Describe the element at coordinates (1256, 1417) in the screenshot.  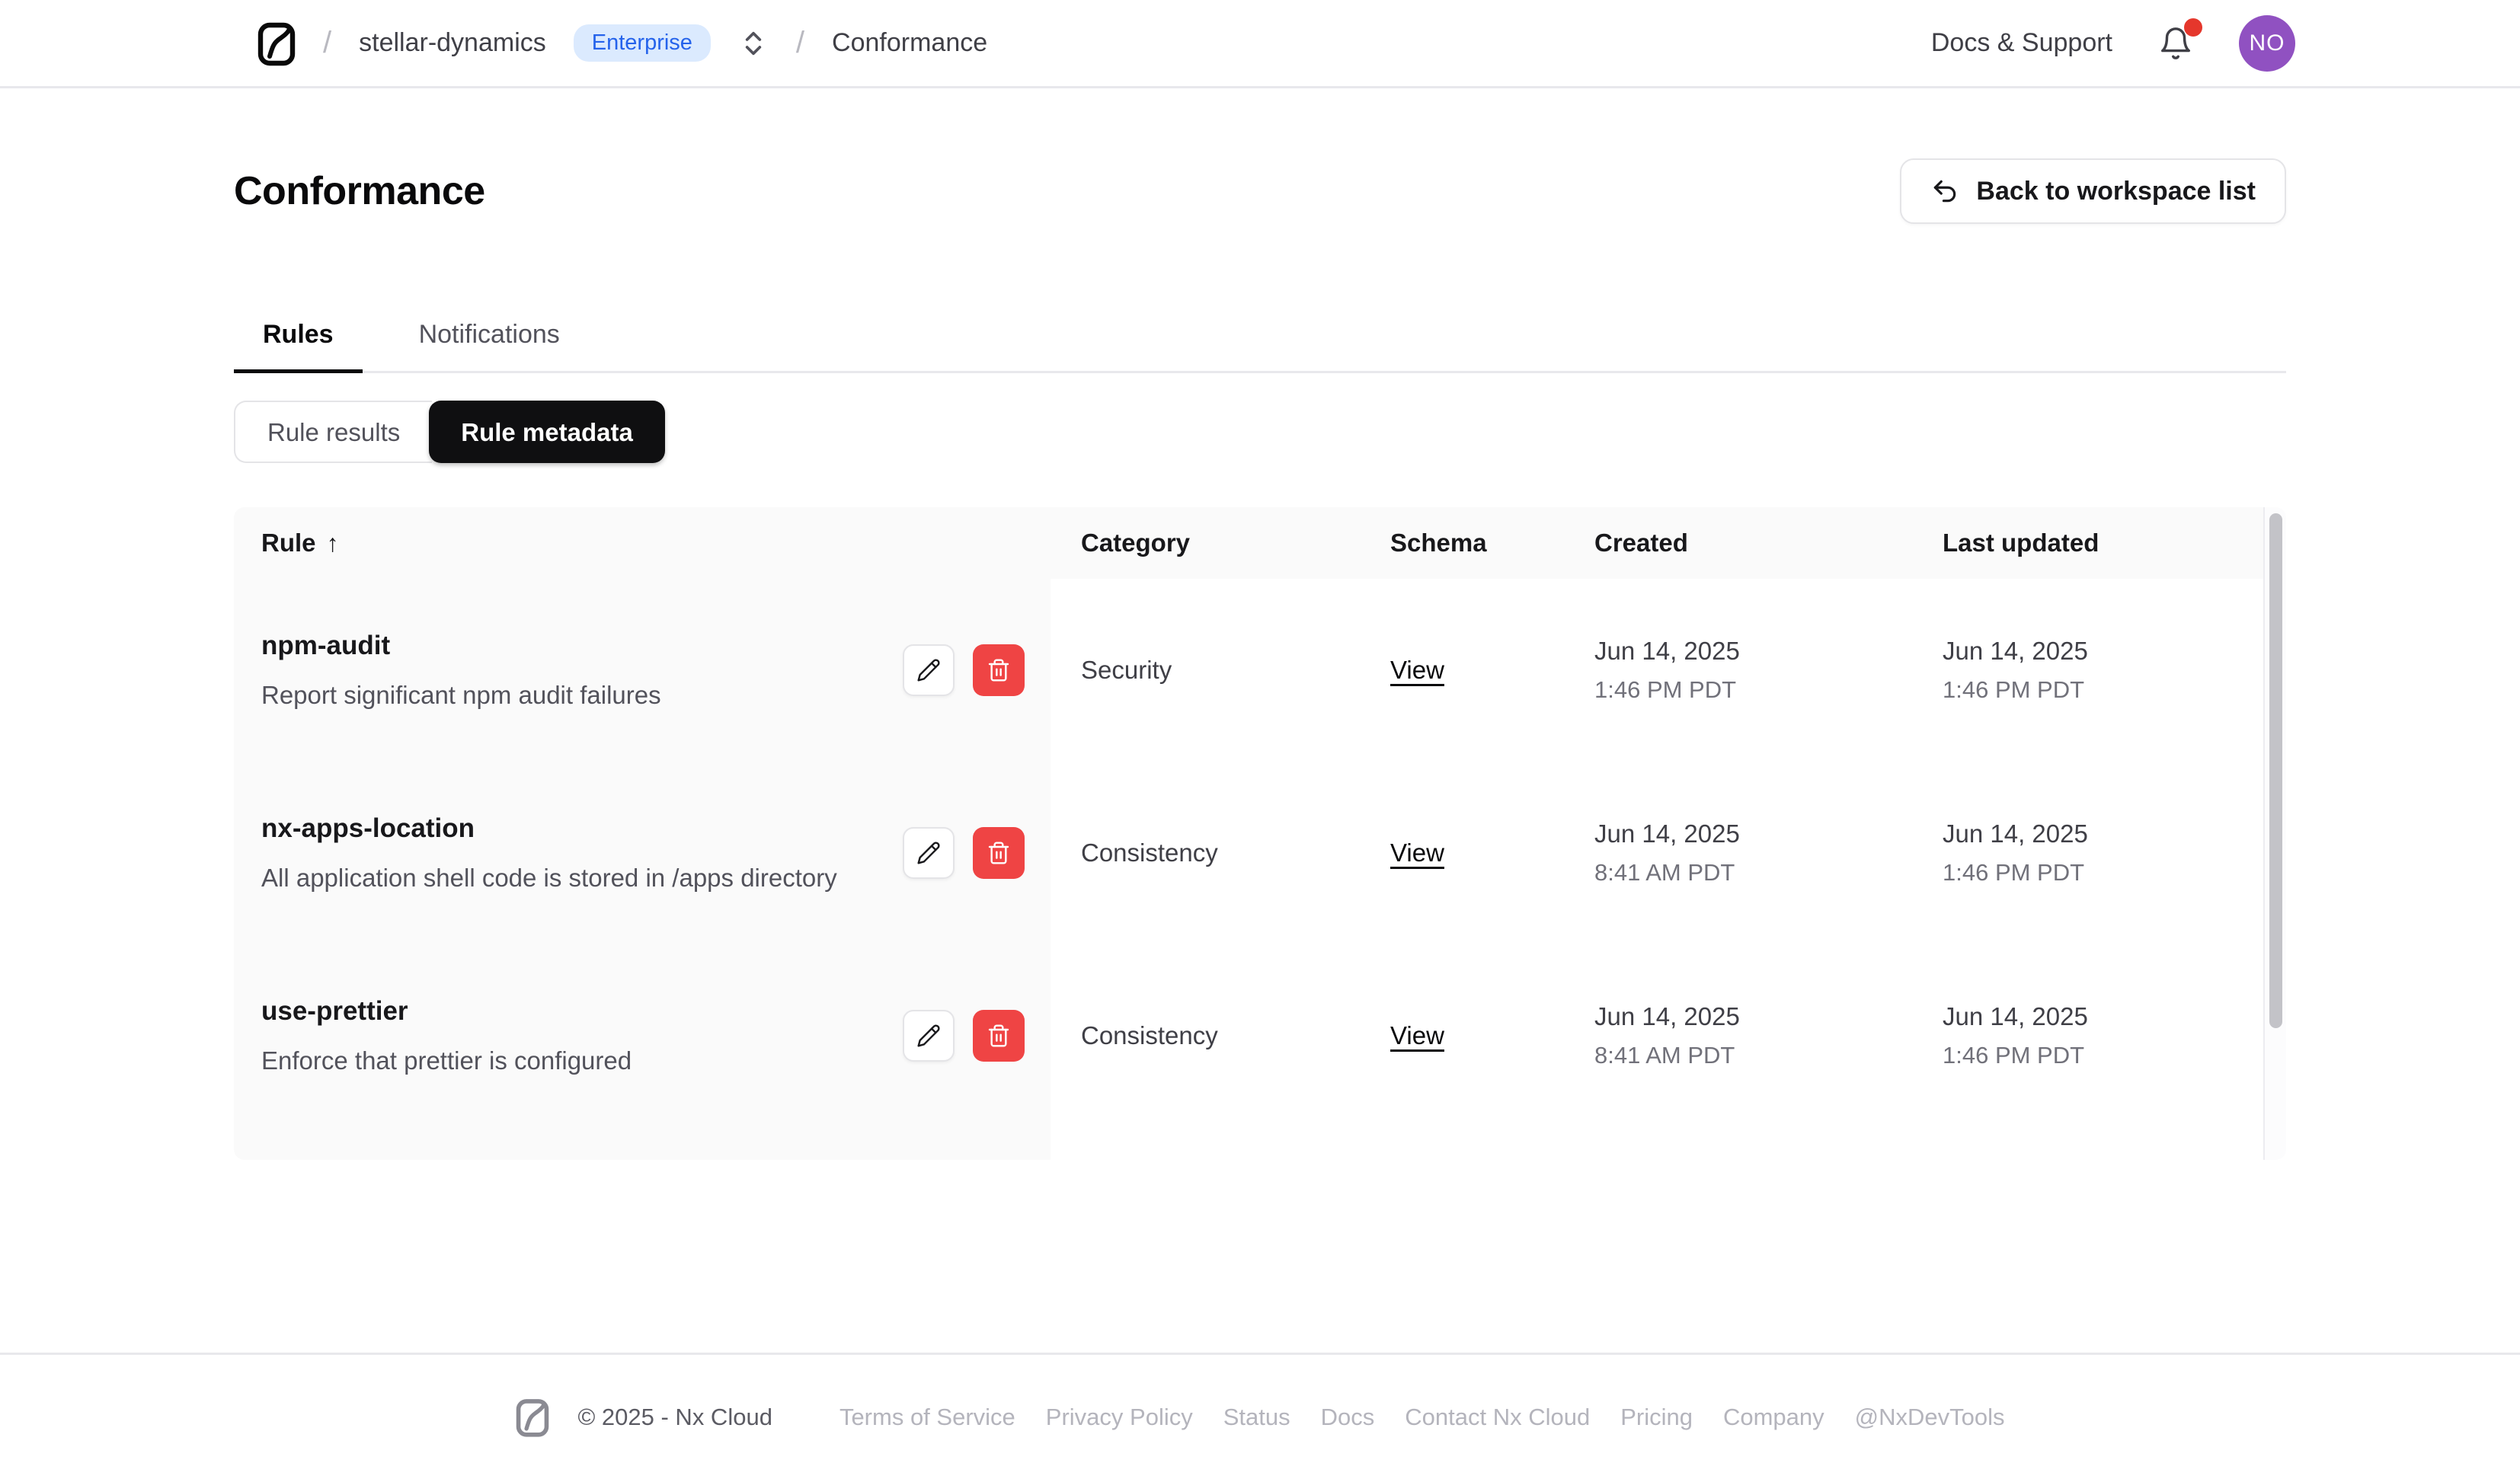
I see `footer-link-status: Status` at that location.